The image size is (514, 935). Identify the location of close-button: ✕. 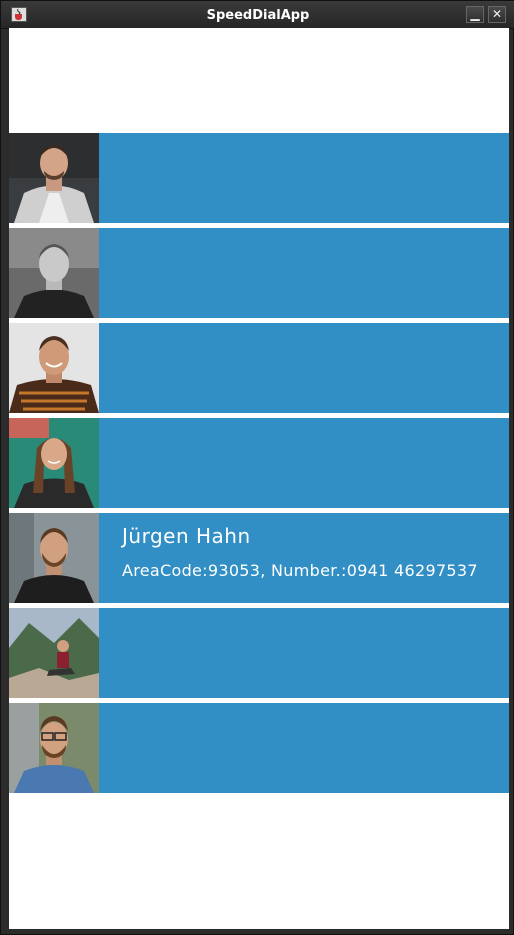
(497, 14).